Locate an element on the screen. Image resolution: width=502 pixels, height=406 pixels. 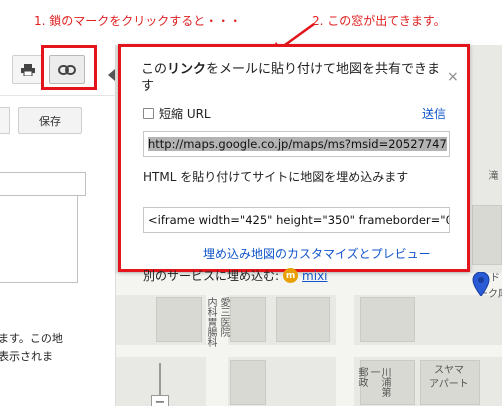
info-text-line2: 表示されま is located at coordinates (26, 356).